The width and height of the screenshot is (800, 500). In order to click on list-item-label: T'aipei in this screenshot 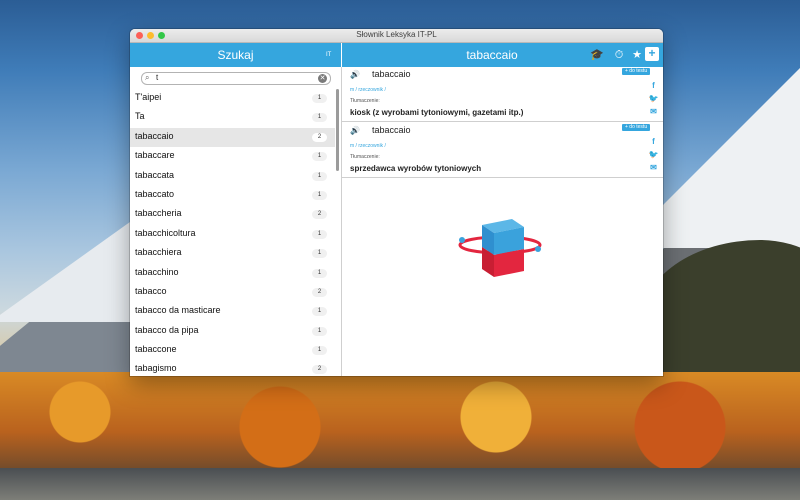, I will do `click(148, 97)`.